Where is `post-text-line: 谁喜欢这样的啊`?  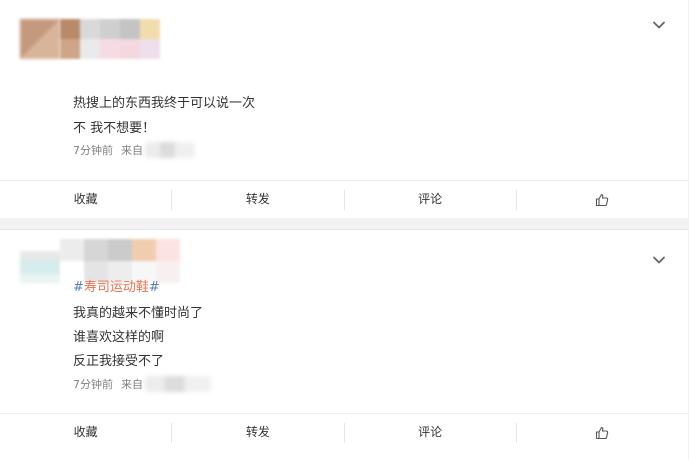 post-text-line: 谁喜欢这样的啊 is located at coordinates (119, 337).